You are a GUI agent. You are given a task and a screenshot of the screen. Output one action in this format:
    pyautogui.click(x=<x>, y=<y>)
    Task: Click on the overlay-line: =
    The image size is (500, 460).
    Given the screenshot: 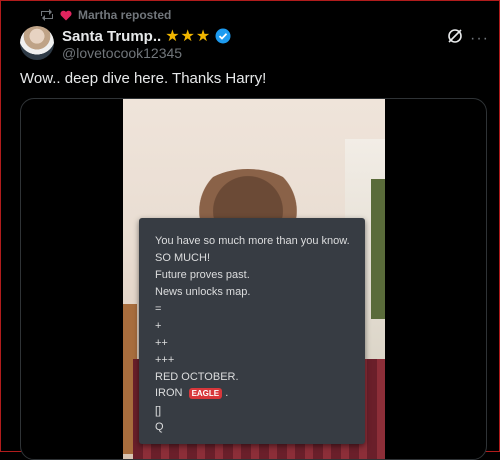 What is the action you would take?
    pyautogui.click(x=158, y=309)
    